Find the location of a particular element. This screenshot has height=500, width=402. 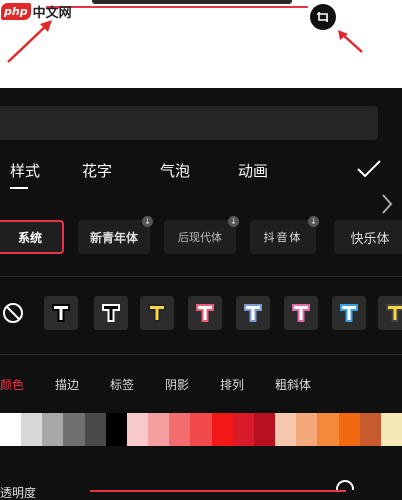

no-style-icon is located at coordinates (13, 313).